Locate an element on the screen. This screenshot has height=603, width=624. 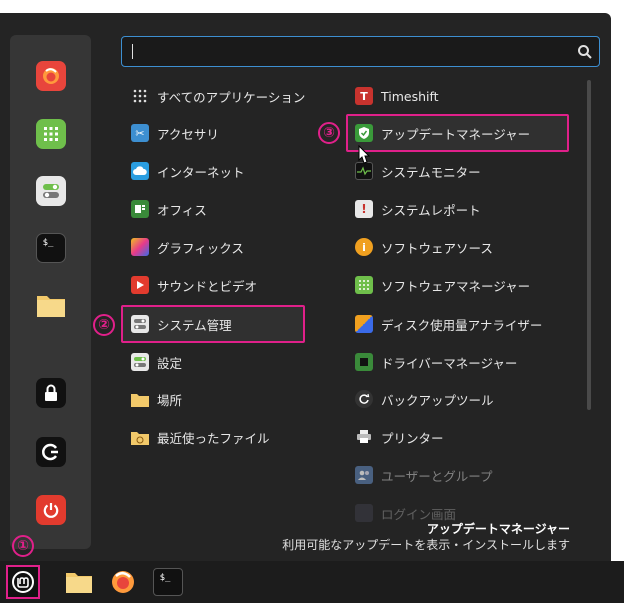
app-label: Timeshift is located at coordinates (410, 96).